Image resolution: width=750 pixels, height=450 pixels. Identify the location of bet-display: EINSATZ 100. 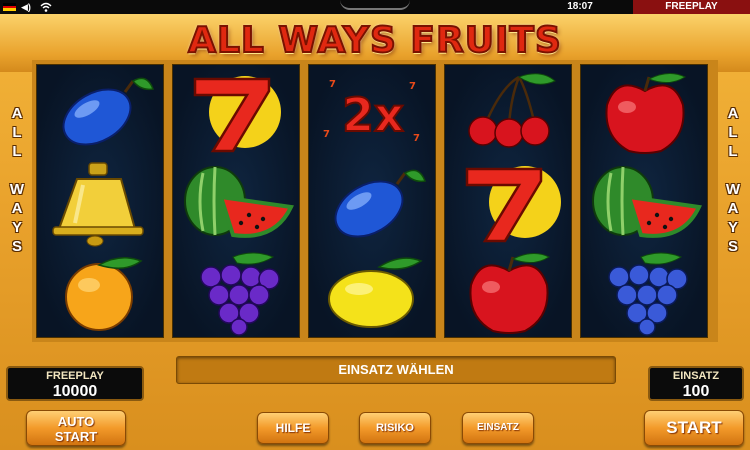
(696, 383).